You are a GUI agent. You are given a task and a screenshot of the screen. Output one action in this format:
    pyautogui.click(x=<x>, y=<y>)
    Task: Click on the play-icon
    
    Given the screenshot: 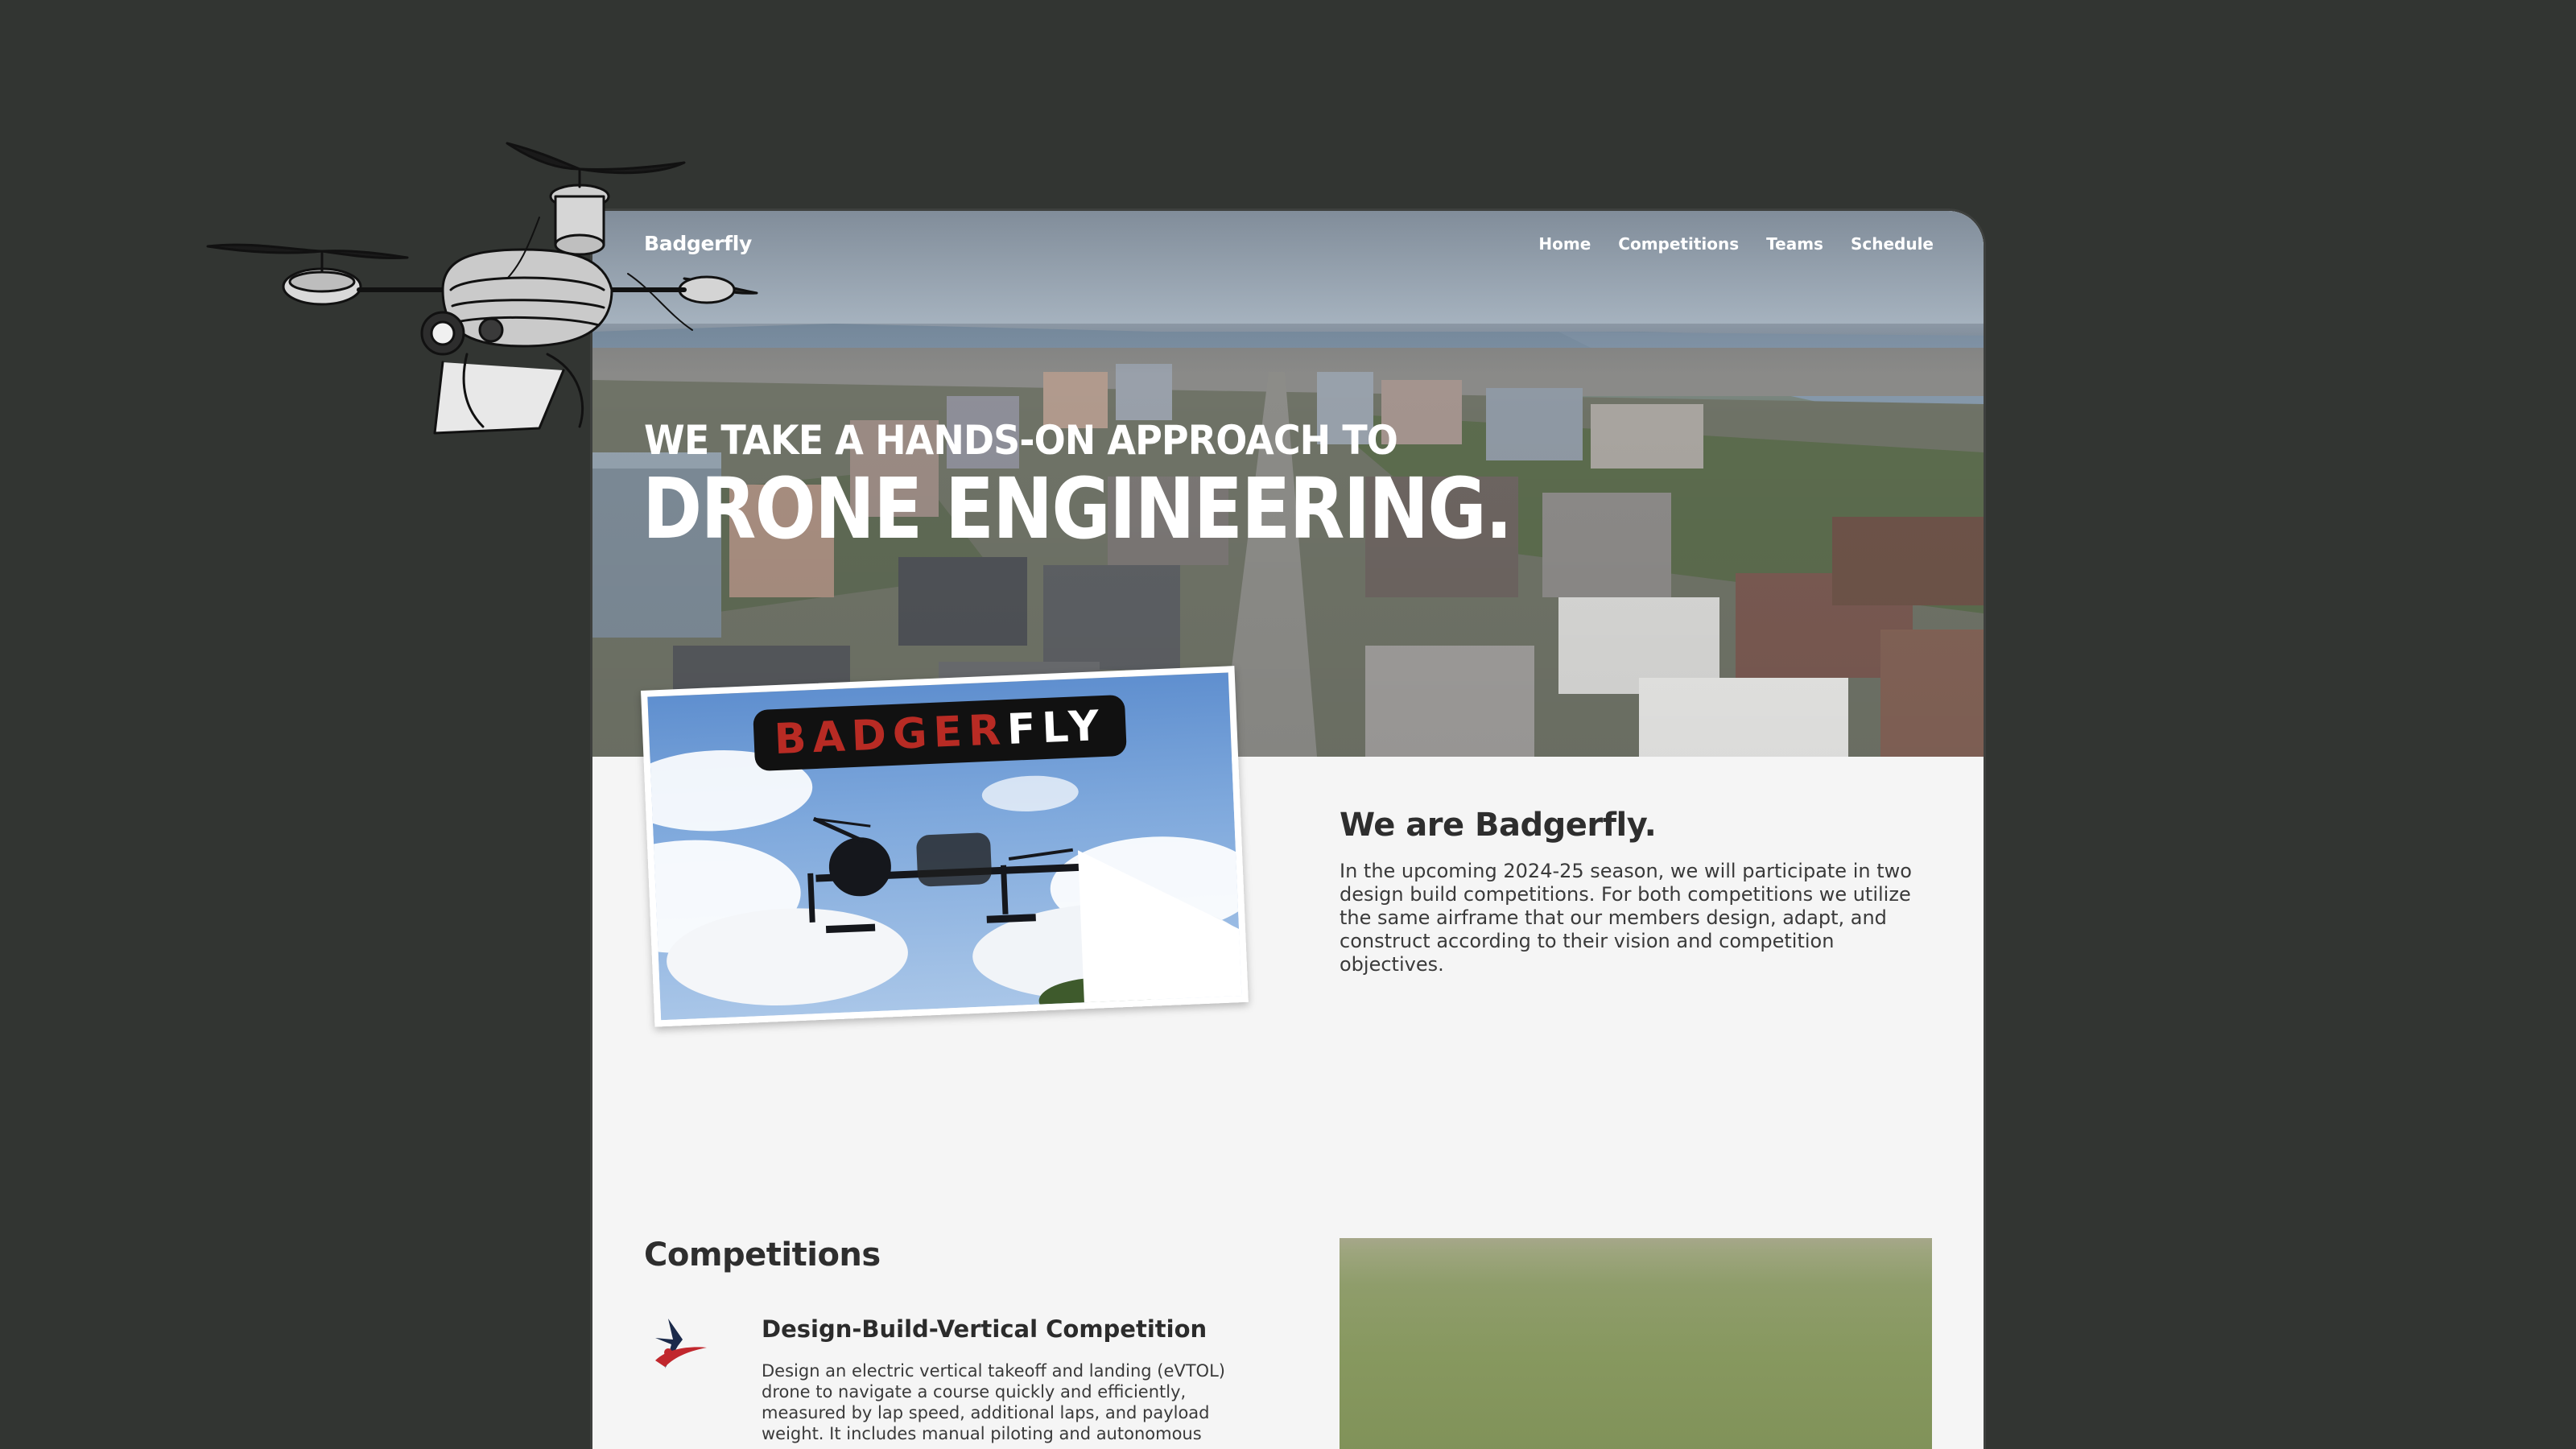 What is the action you would take?
    pyautogui.click(x=1163, y=938)
    